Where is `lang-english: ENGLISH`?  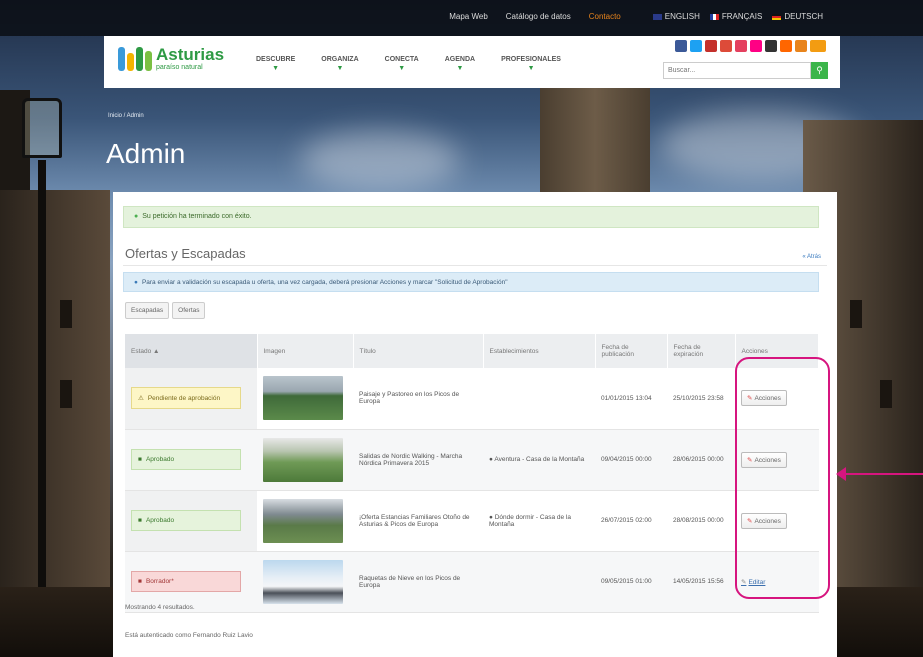
lang-english: ENGLISH is located at coordinates (676, 16).